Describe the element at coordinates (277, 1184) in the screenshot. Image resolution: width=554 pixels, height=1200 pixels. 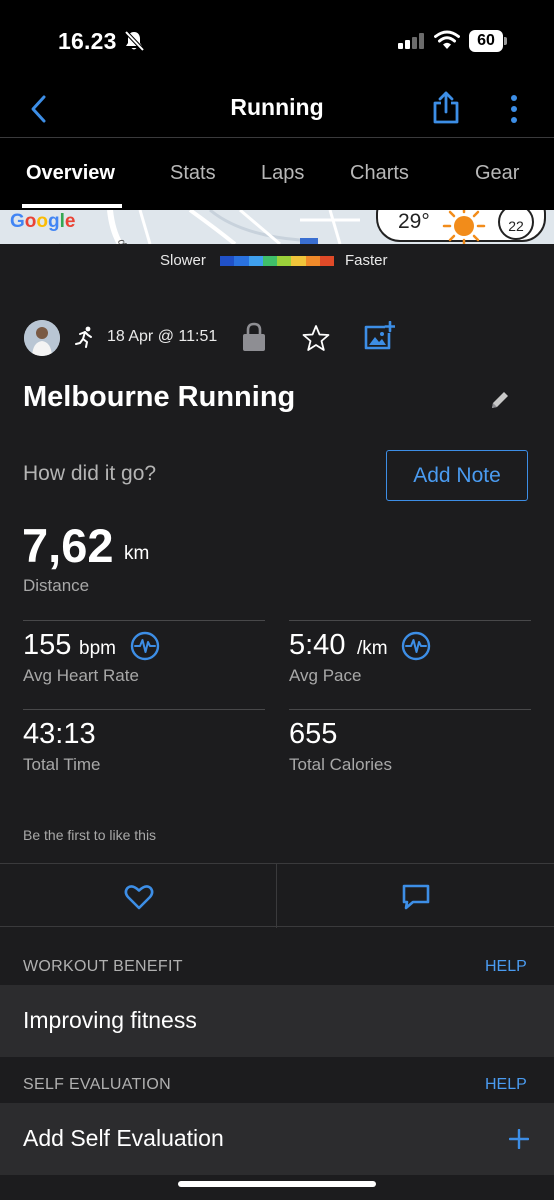
I see `home-indicator` at that location.